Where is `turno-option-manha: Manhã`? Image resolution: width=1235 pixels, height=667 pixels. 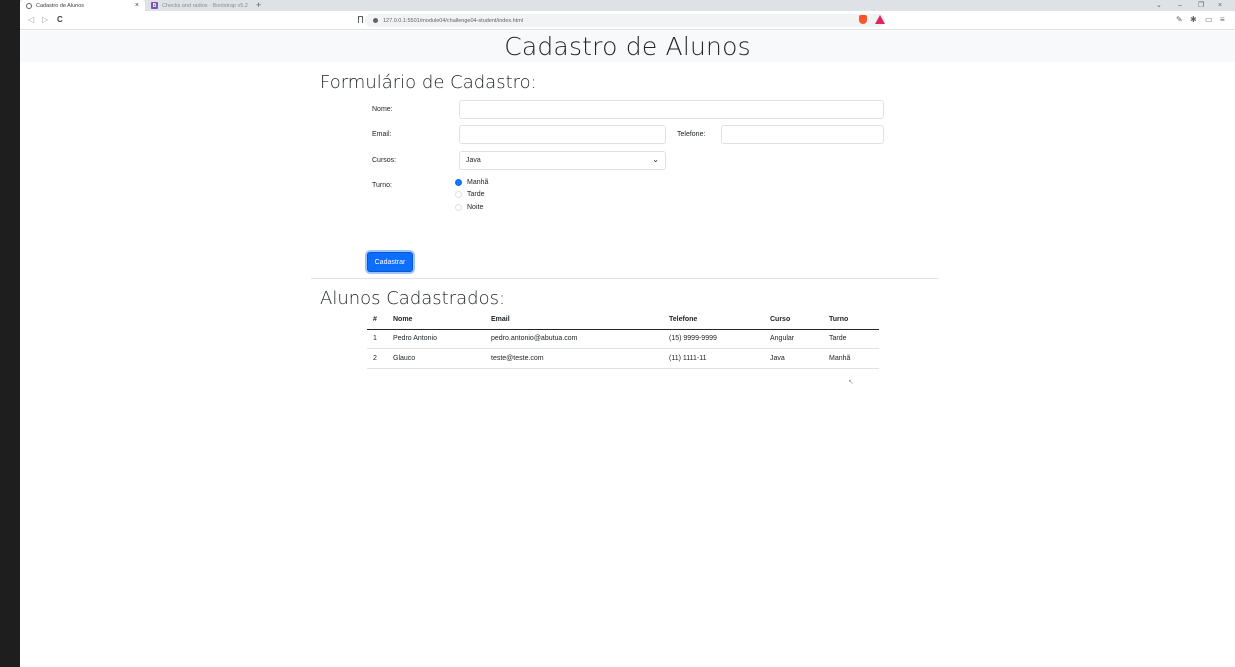
turno-option-manha: Manhã is located at coordinates (471, 182).